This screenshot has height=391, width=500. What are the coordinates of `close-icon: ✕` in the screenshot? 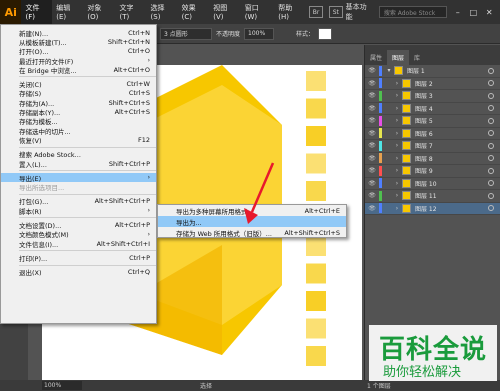 It's located at (489, 12).